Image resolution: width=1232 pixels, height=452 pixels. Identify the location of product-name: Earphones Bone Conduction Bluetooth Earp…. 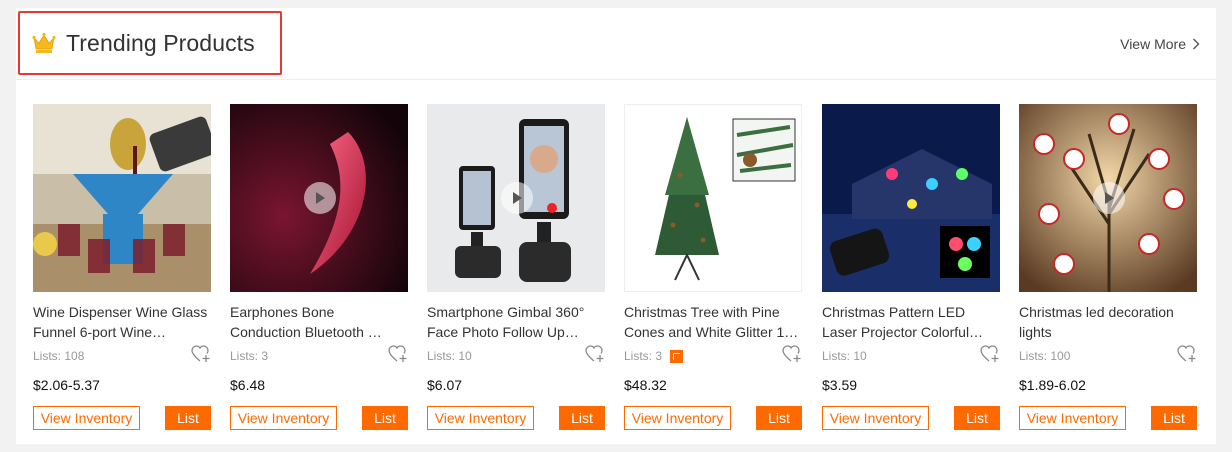
(319, 322).